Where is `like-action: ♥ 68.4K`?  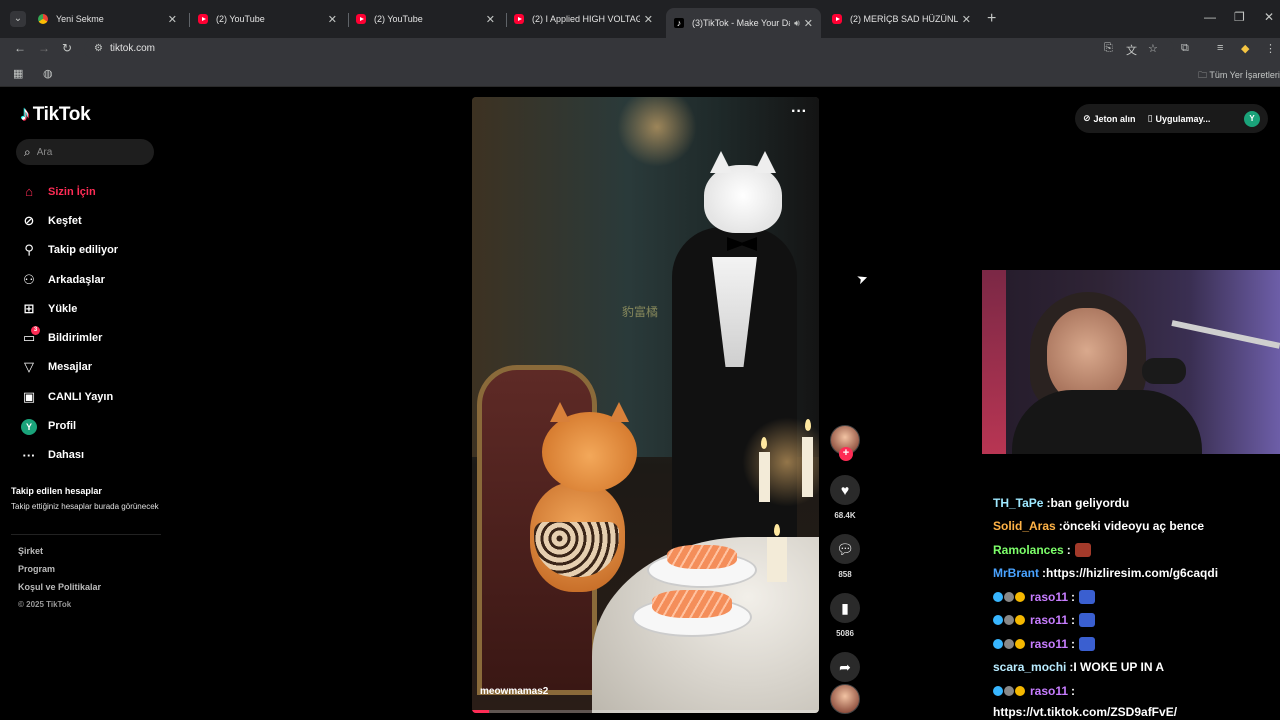
like-action: ♥ 68.4K is located at coordinates (845, 497).